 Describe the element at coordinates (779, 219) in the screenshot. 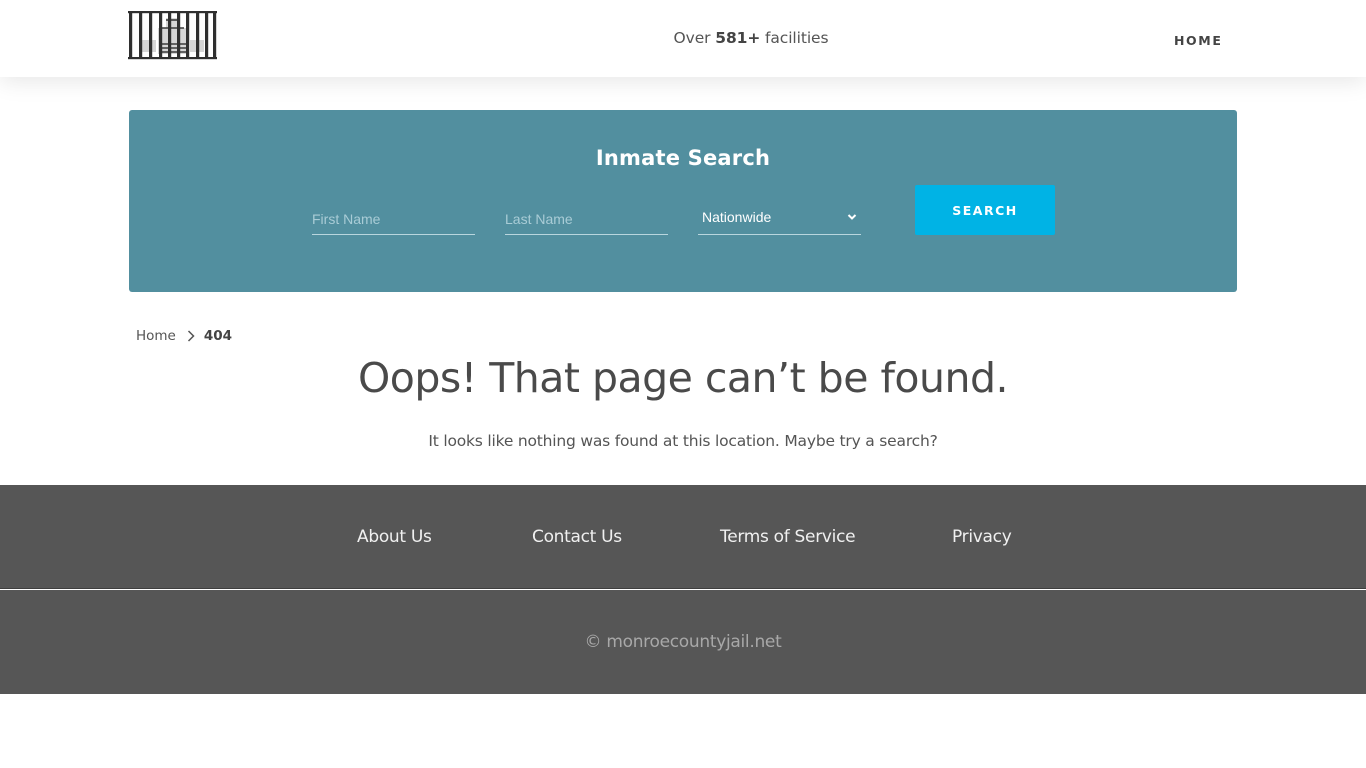

I see `location-select: Nationwide` at that location.